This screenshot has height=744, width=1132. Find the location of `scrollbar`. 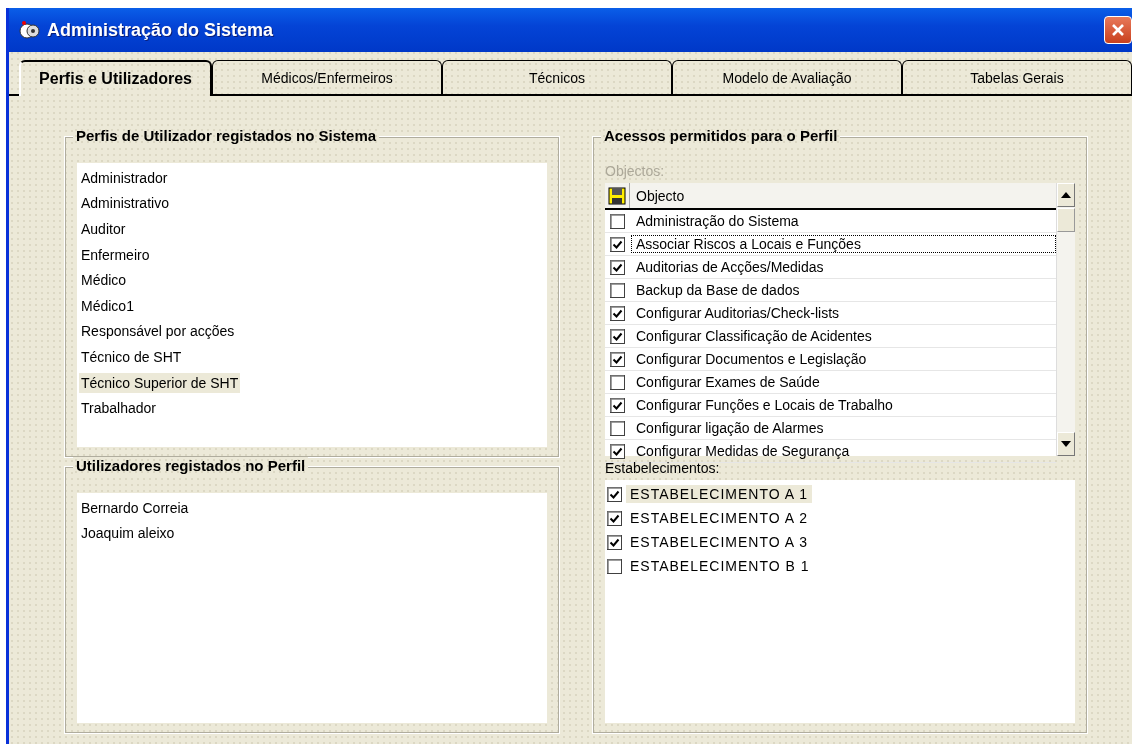

scrollbar is located at coordinates (1065, 319).